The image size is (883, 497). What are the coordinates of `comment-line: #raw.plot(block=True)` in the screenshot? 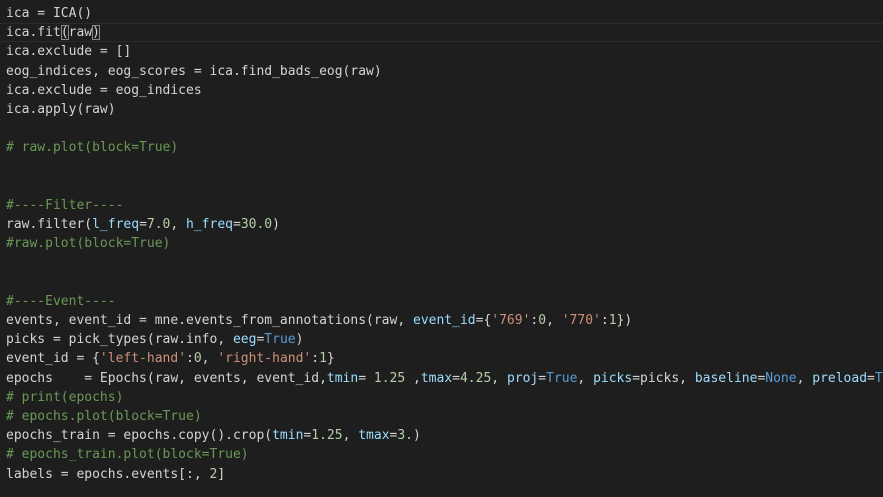 It's located at (441, 243).